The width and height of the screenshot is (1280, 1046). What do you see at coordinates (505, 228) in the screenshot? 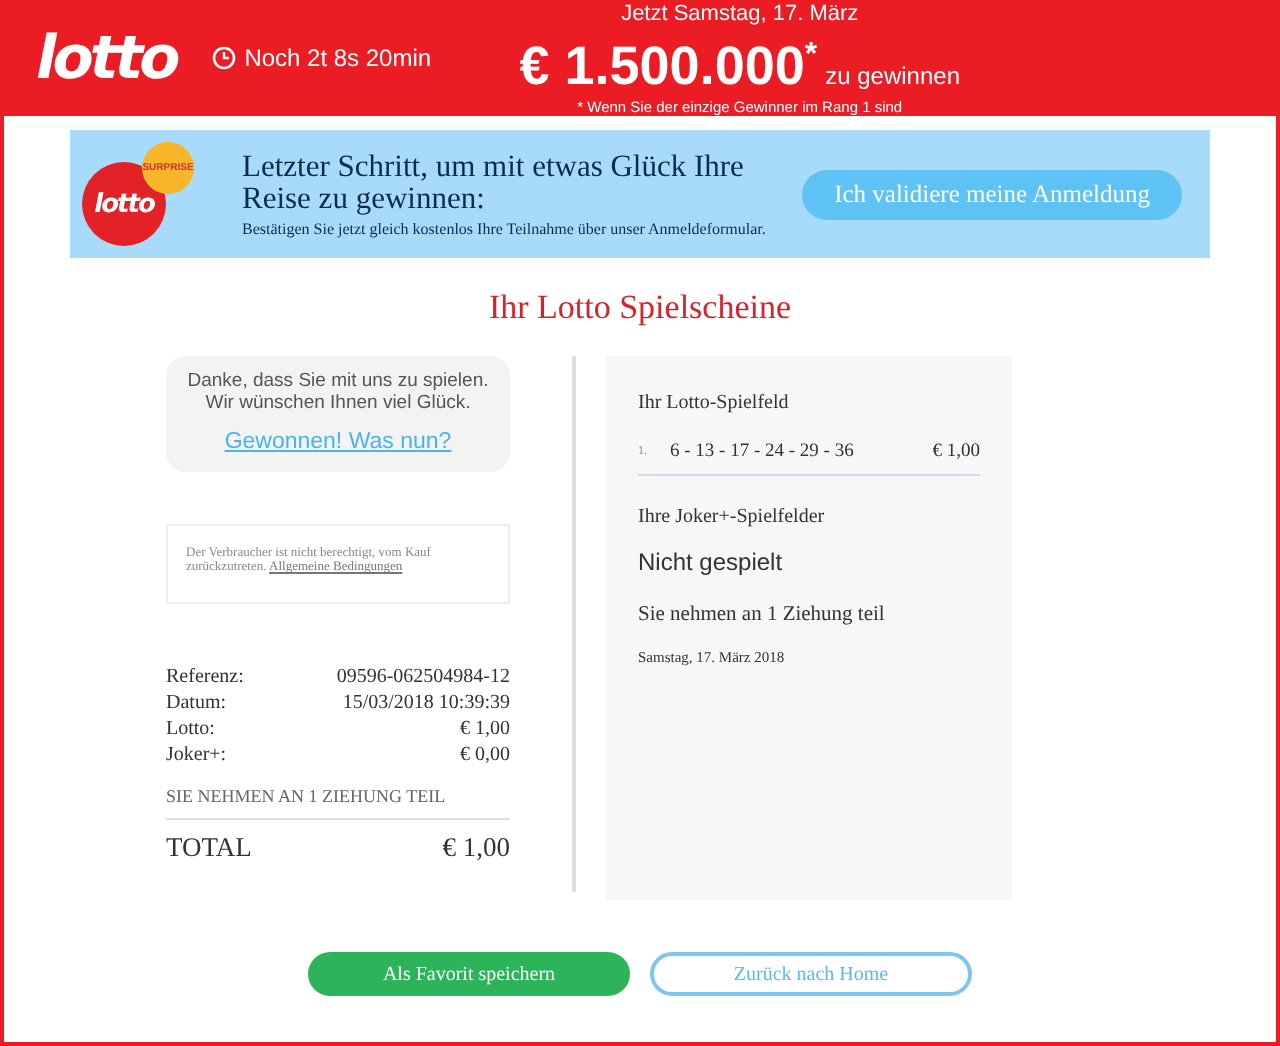
I see `banner-subtitle: Bestätigen Sie jetzt gleich kostenlos Ihre Teilnahme über unser Anmeldeformular.` at bounding box center [505, 228].